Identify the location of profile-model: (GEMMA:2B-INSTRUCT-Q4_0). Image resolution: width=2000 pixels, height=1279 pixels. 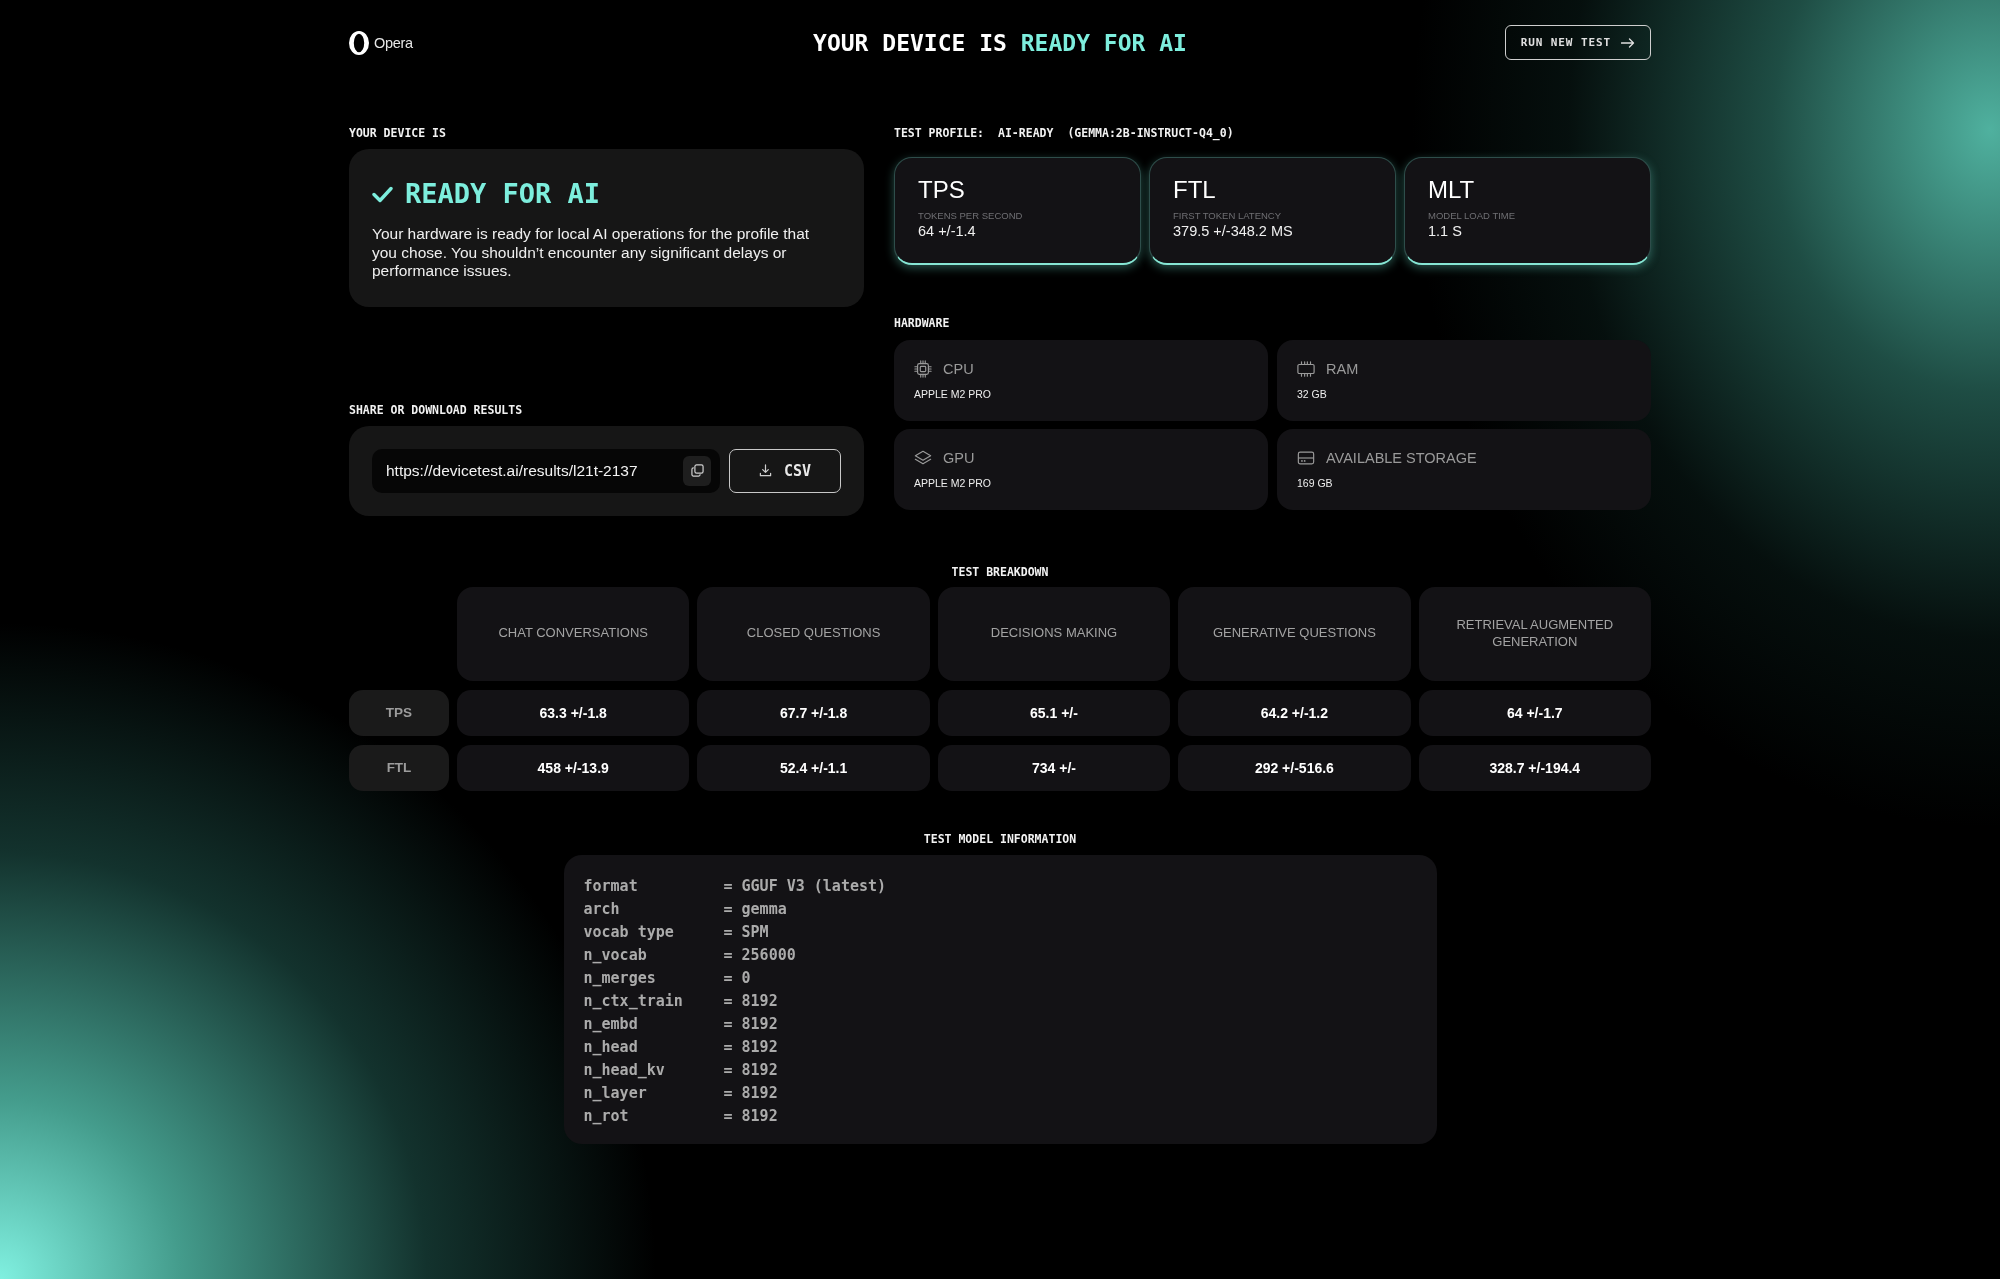
(1150, 133).